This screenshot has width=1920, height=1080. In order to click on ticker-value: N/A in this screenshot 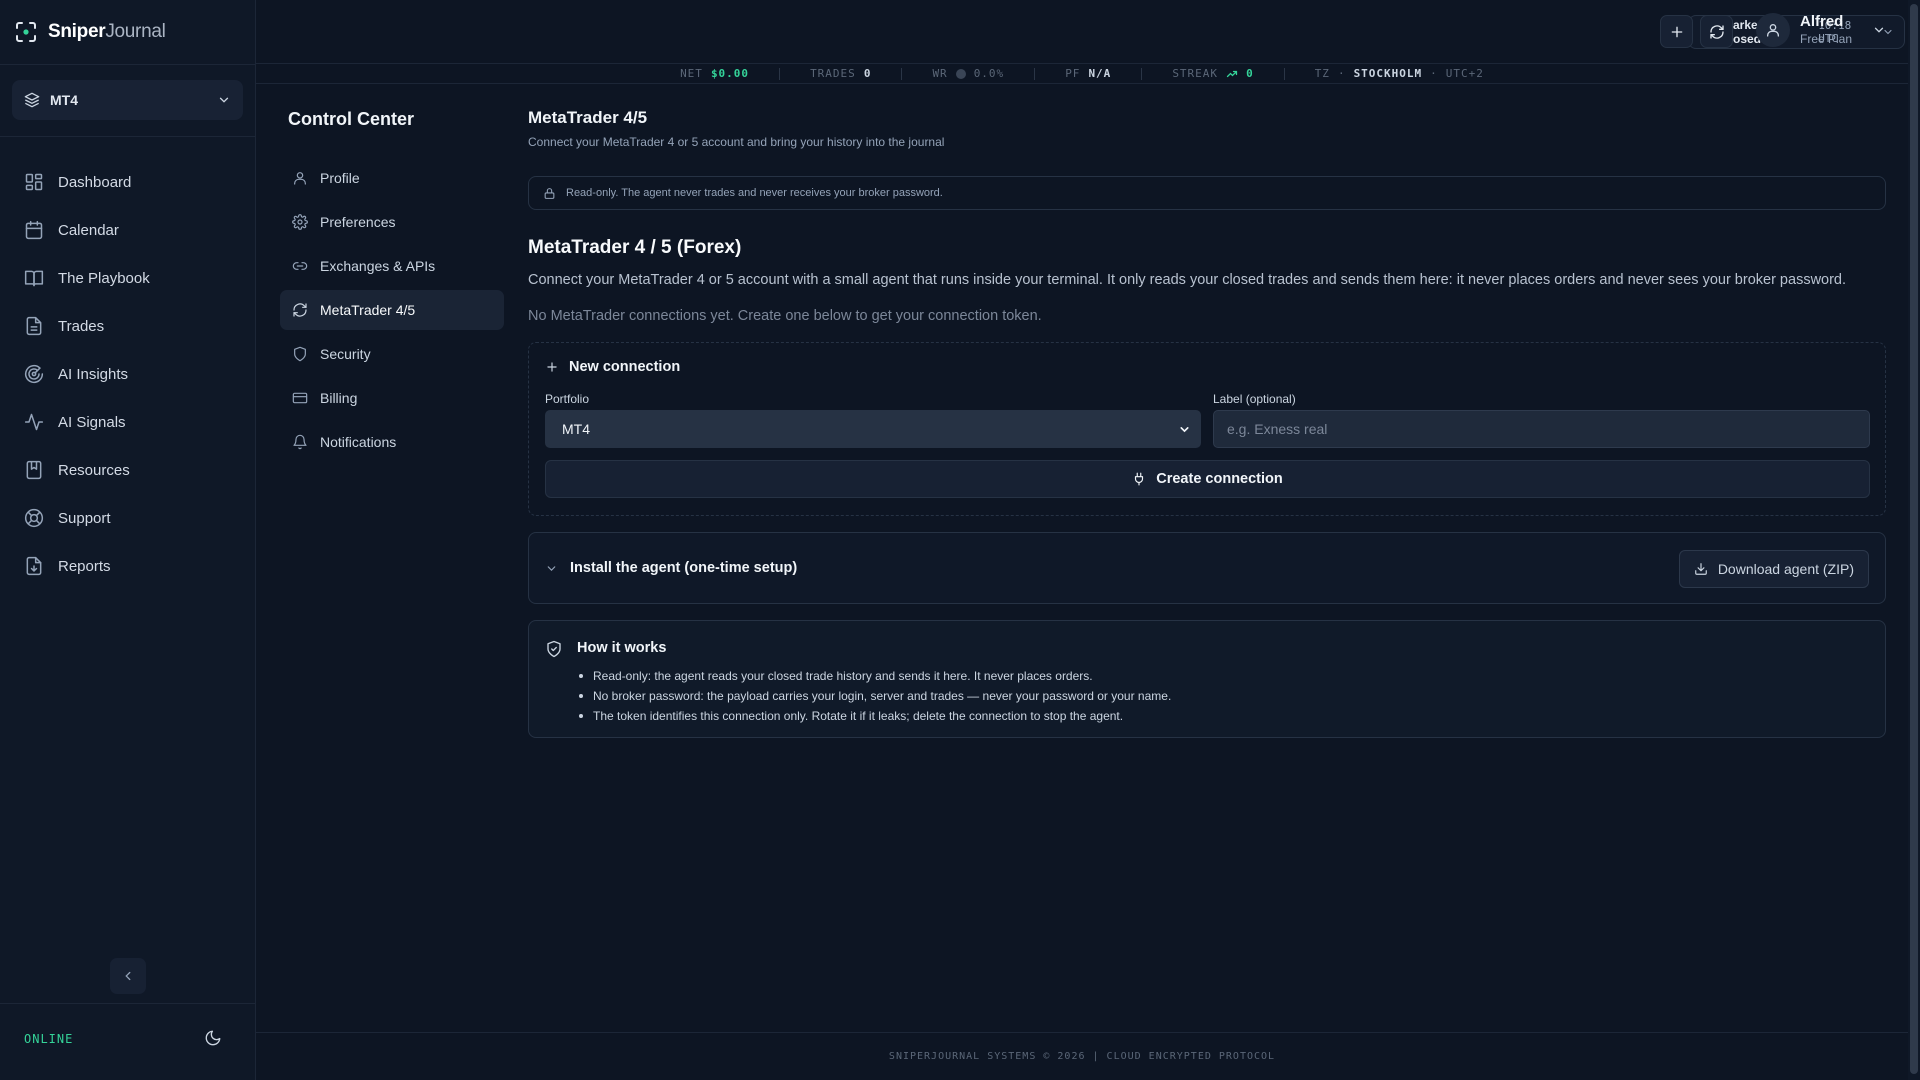, I will do `click(1100, 73)`.